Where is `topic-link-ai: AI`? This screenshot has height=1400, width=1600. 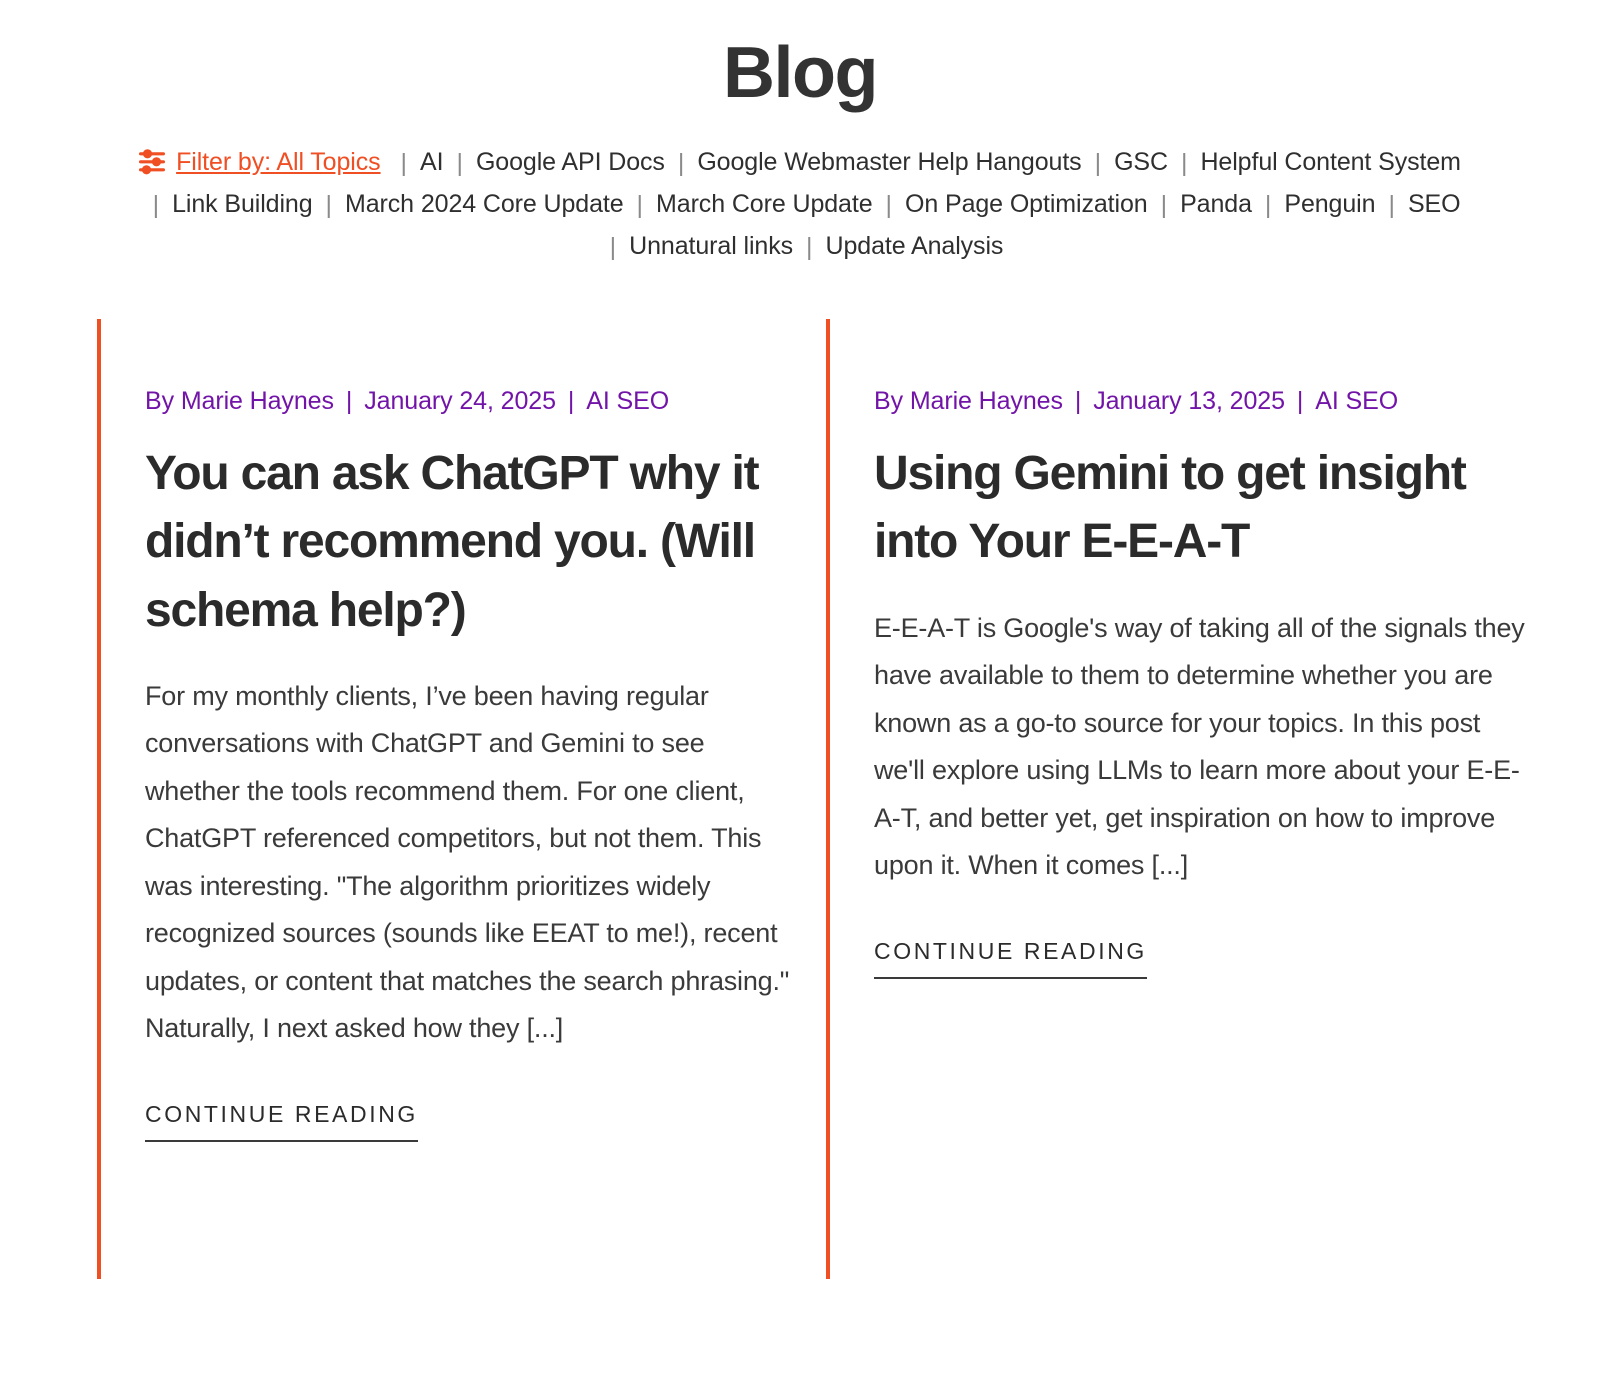
topic-link-ai: AI is located at coordinates (432, 162).